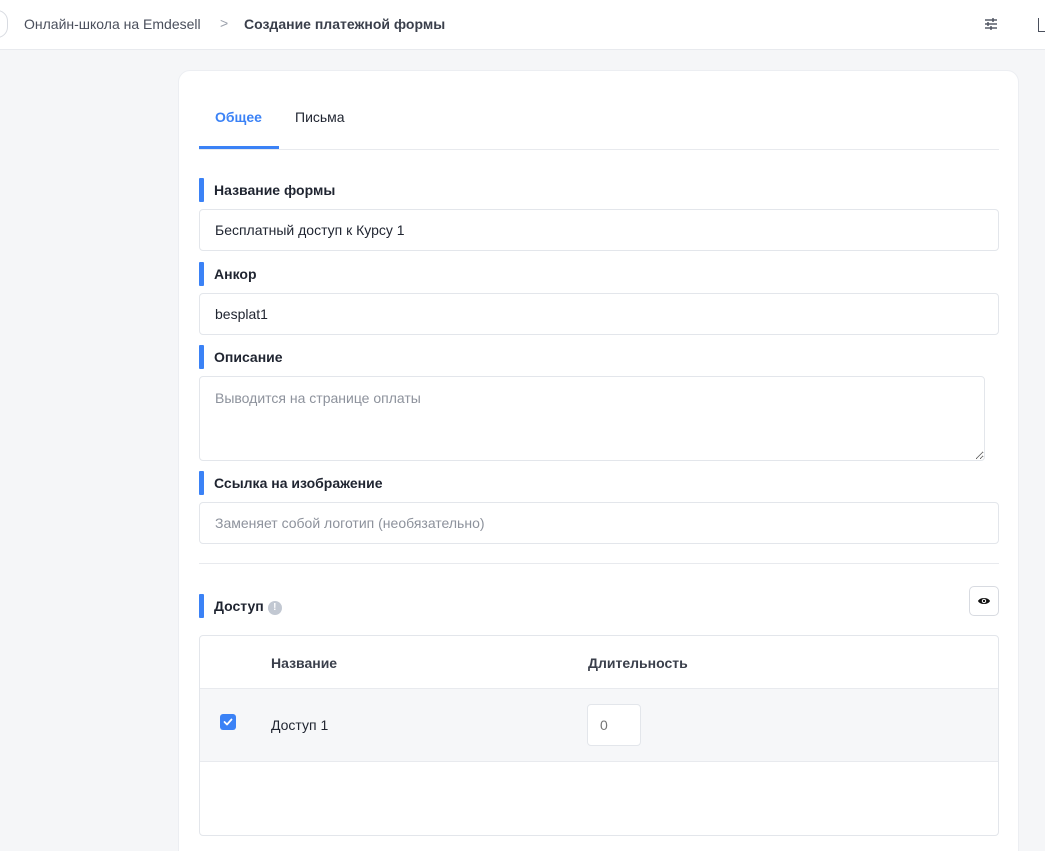 This screenshot has height=851, width=1045. I want to click on preview-button, so click(984, 601).